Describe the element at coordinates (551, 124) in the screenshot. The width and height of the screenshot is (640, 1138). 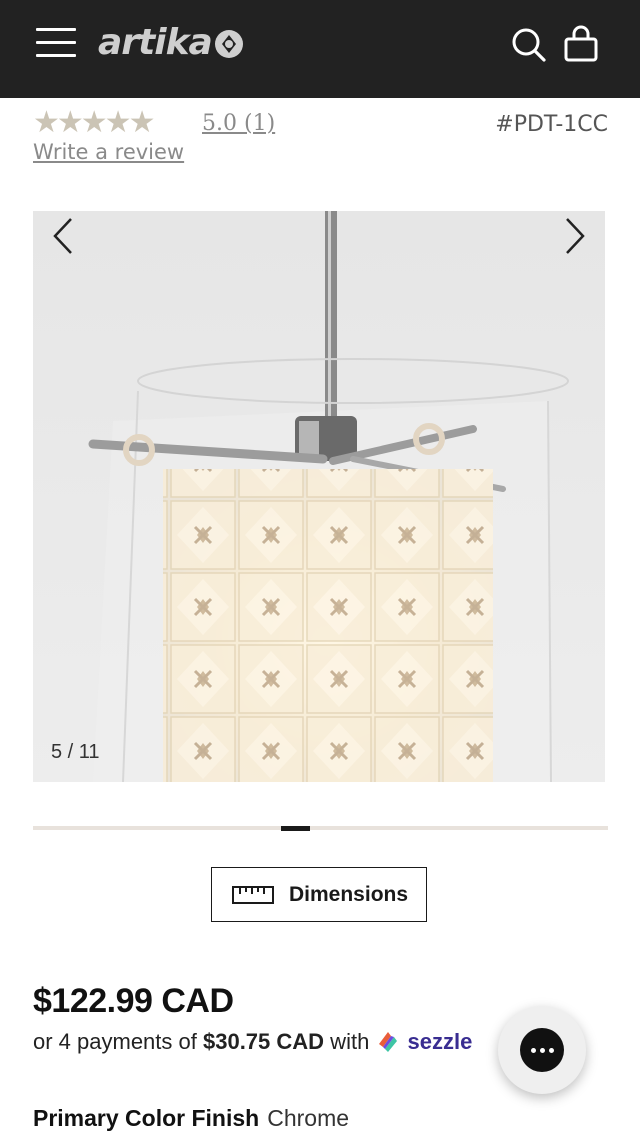
I see `product-sku: #PDT-1CC` at that location.